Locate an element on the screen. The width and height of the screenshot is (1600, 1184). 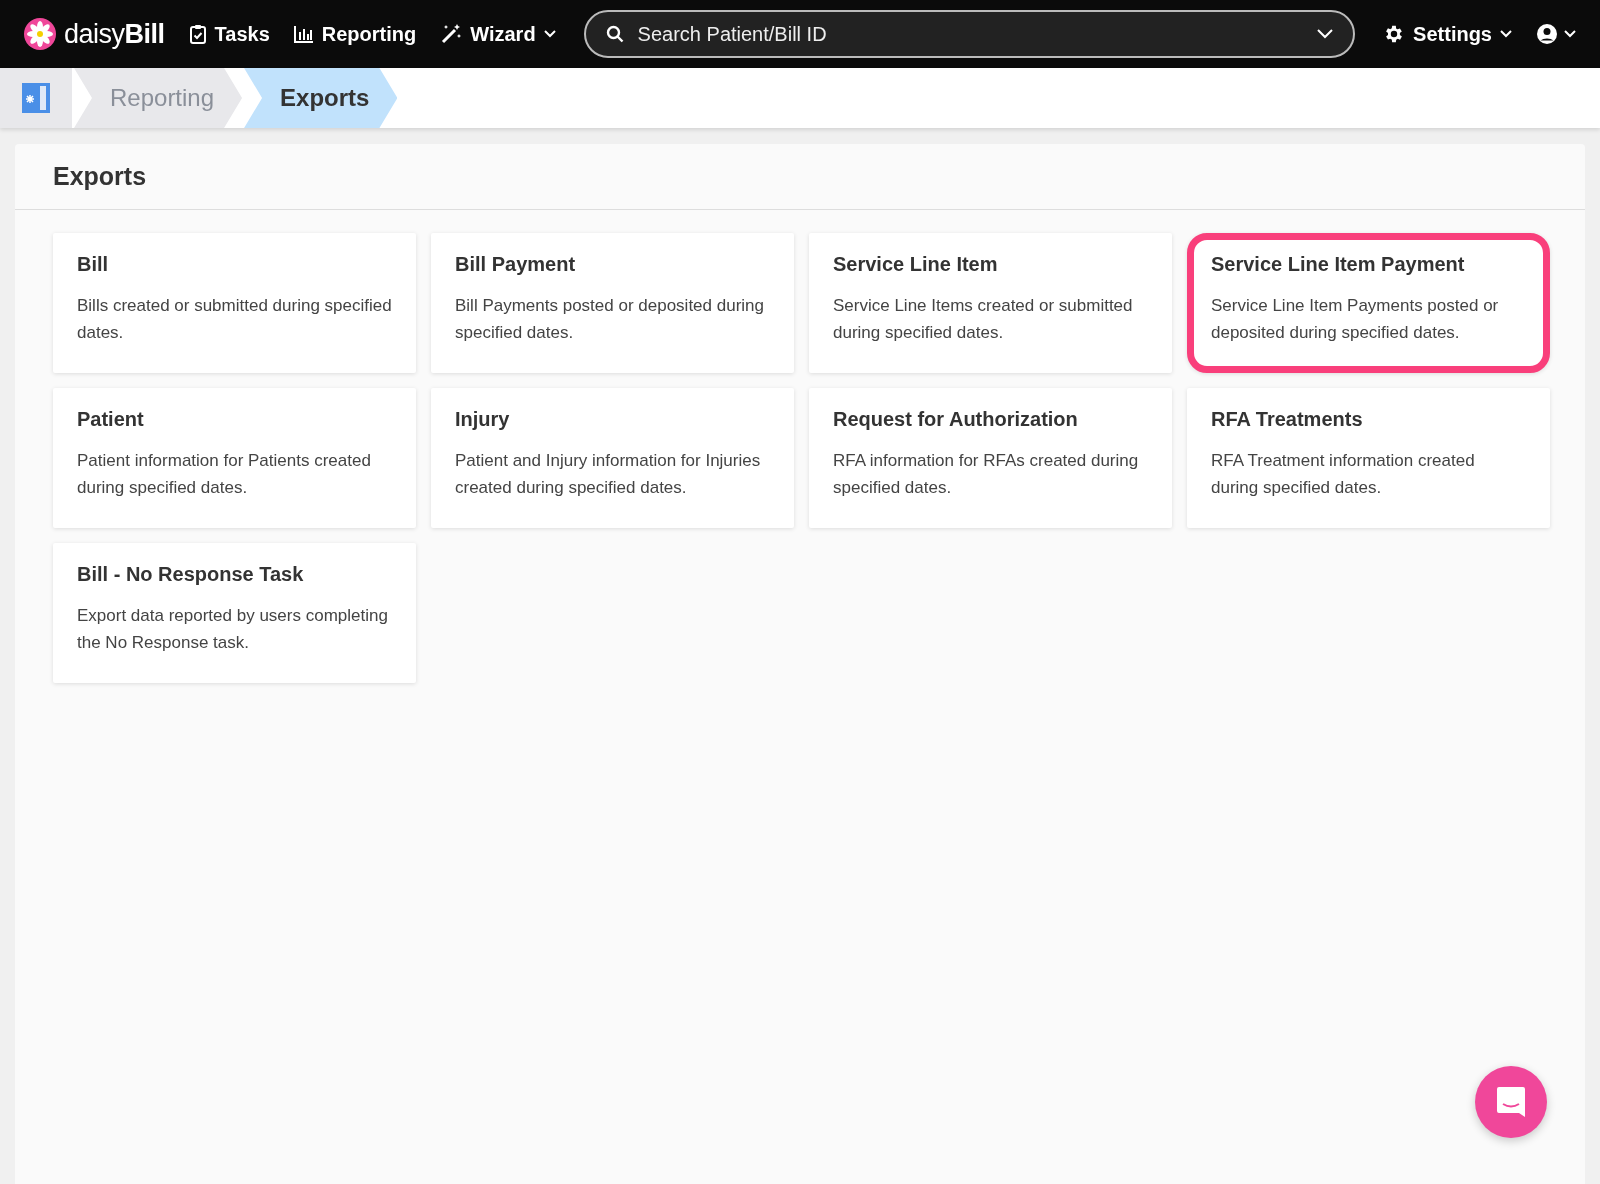
export-card: Service Line Item Service Line Items created or submitted during specified dates. is located at coordinates (990, 303).